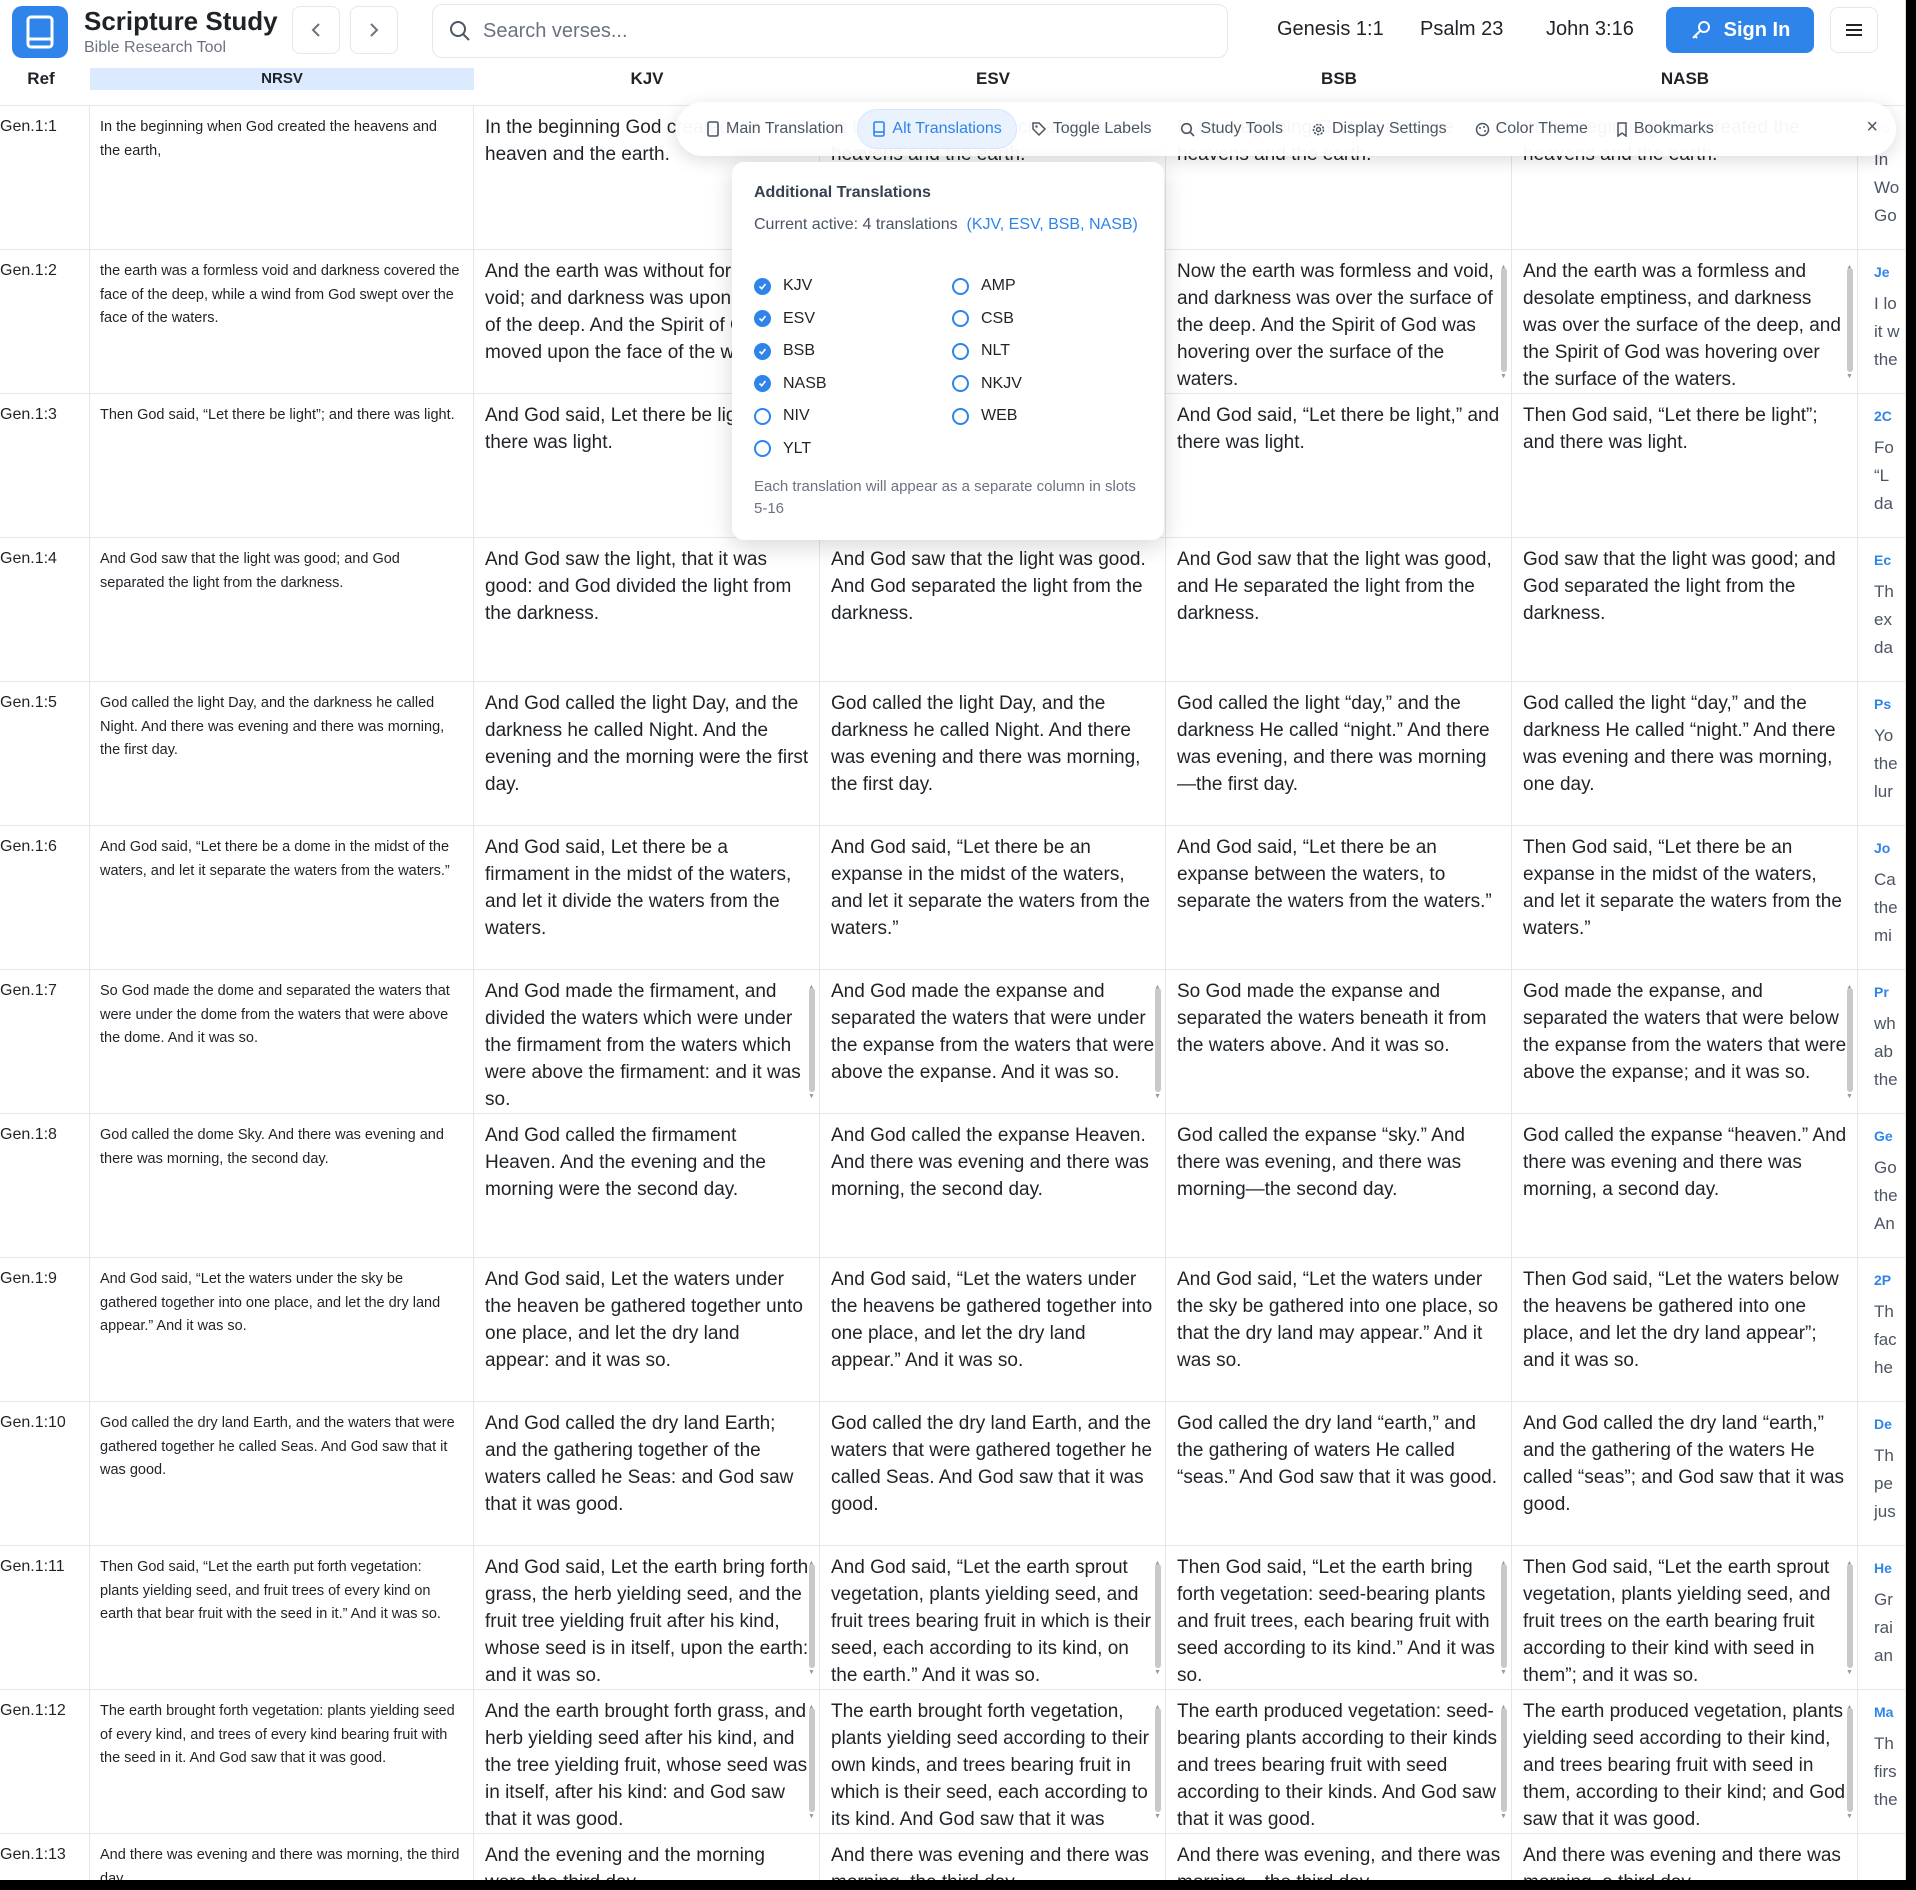 The image size is (1916, 1890). I want to click on cross-reference-cell: Ps Yo the lur, so click(1881, 754).